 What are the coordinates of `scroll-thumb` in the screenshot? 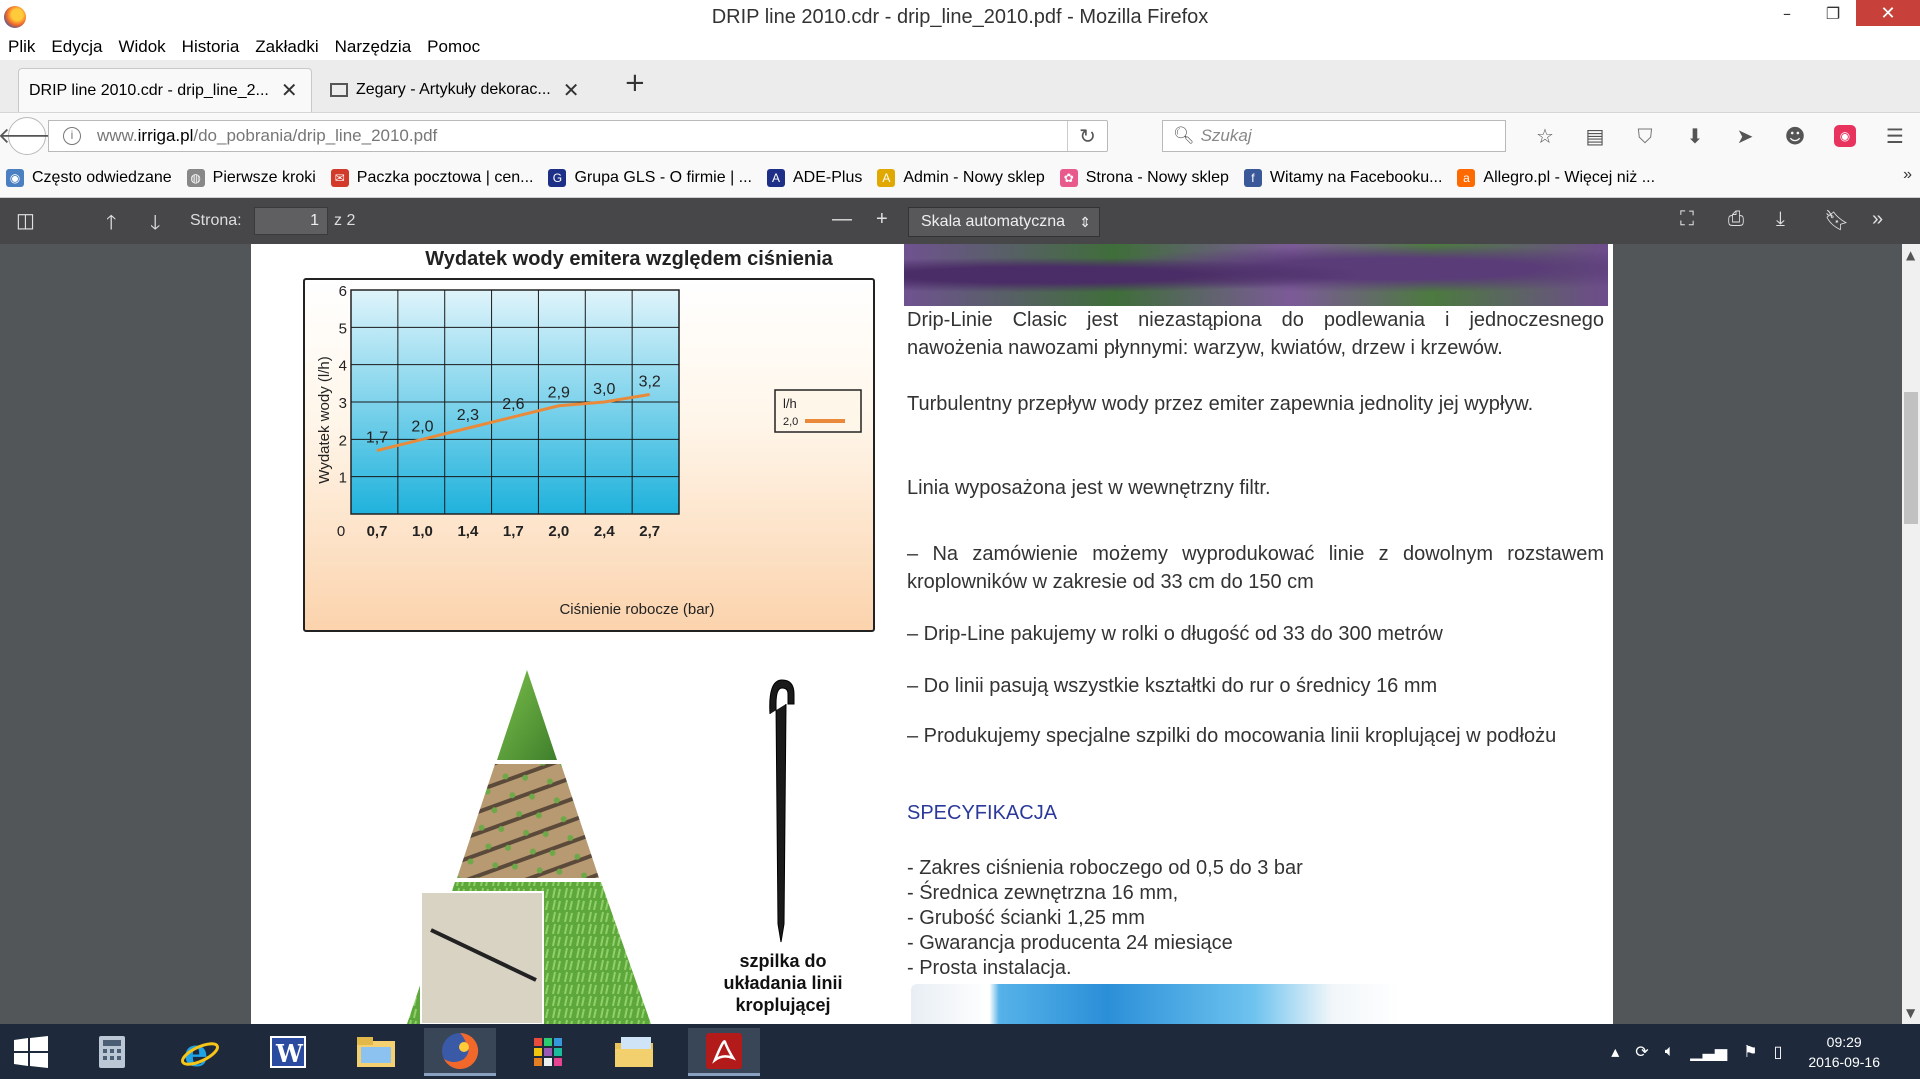 It's located at (1911, 458).